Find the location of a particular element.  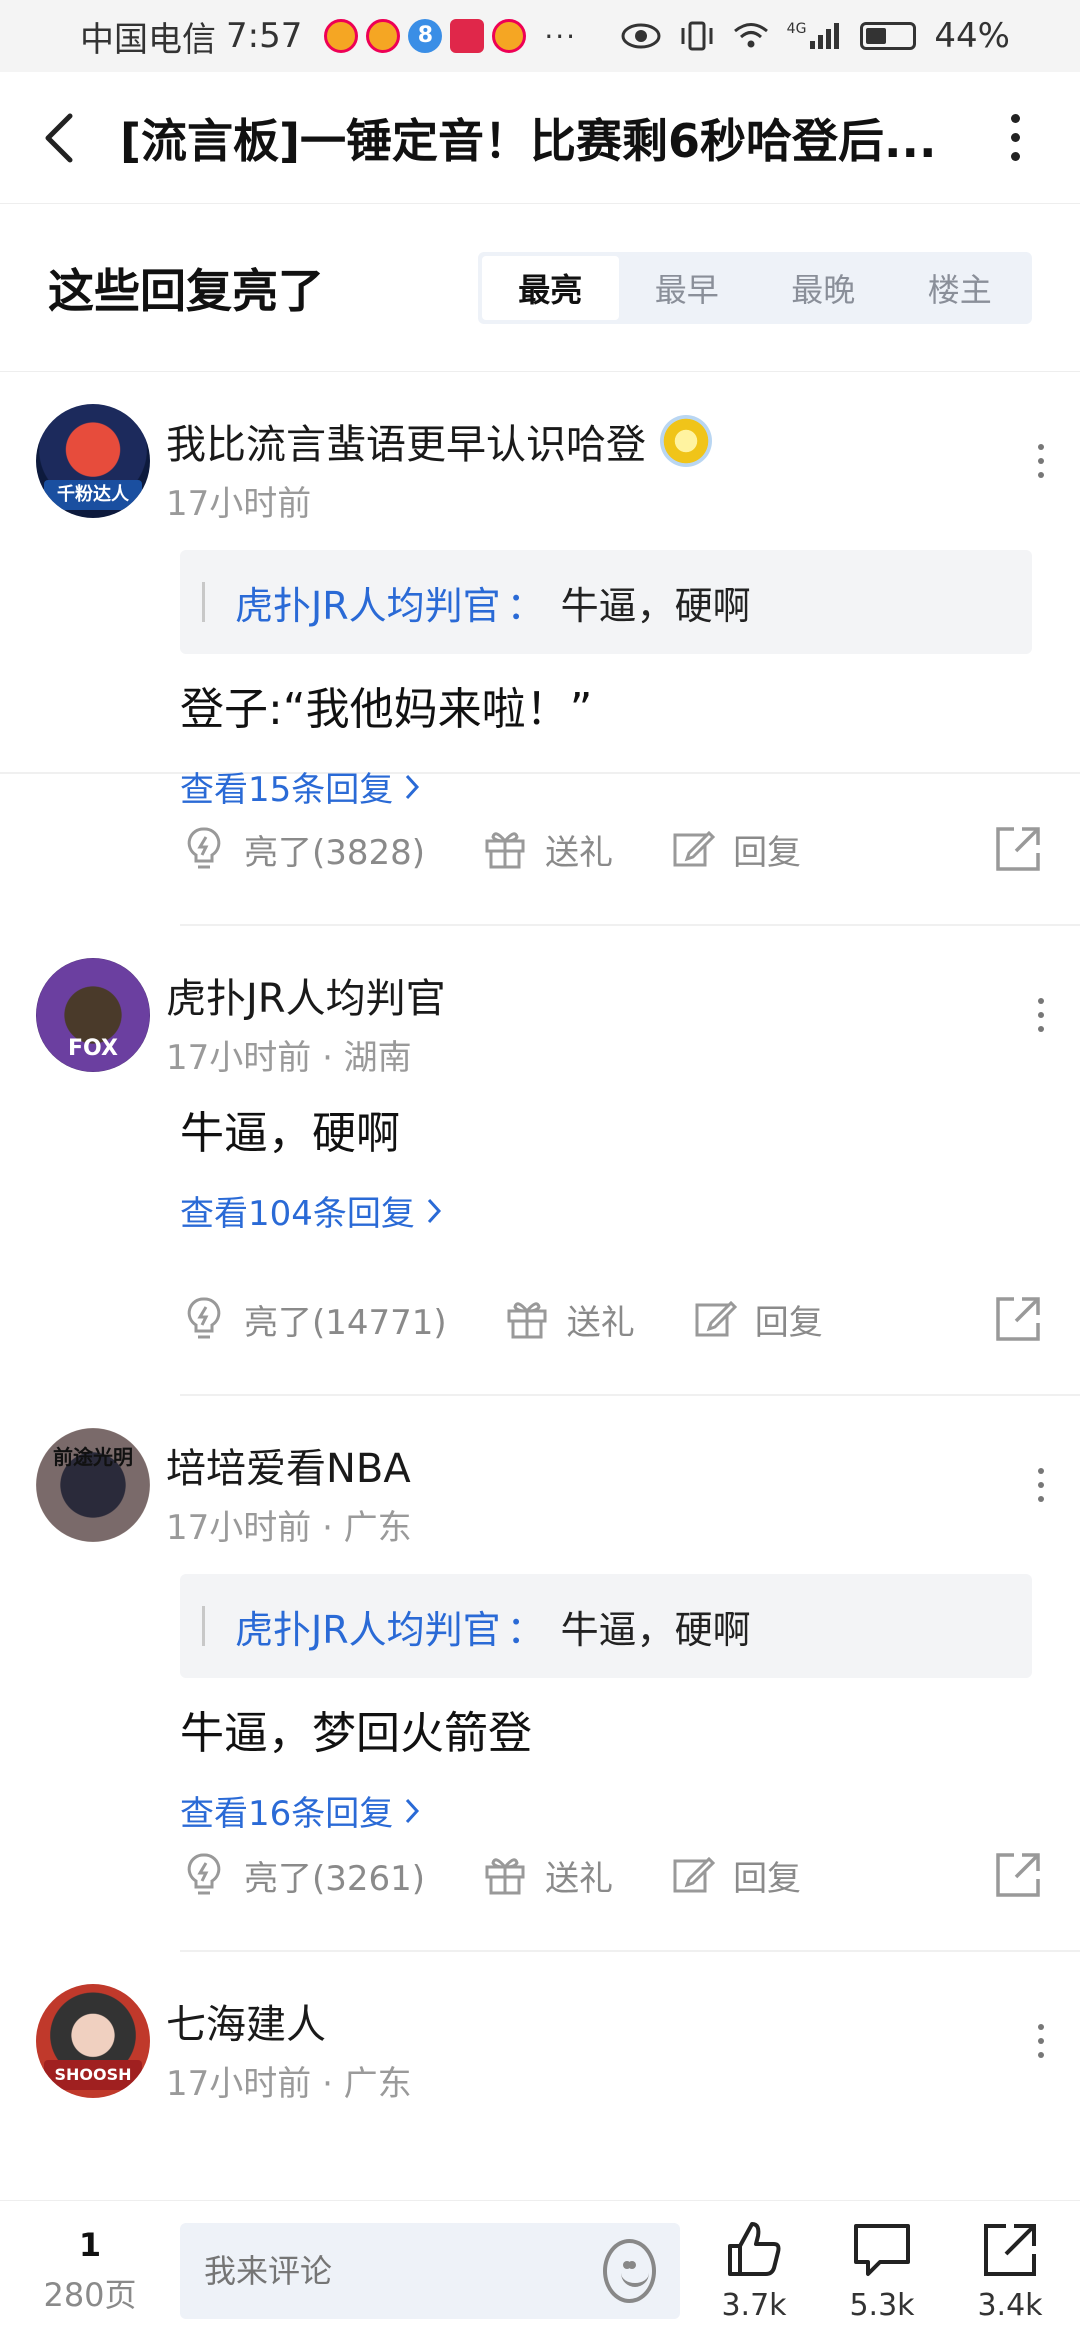

comment-item: SHOOSH 七海建人 17小时前 · 广东 is located at coordinates (540, 2042).